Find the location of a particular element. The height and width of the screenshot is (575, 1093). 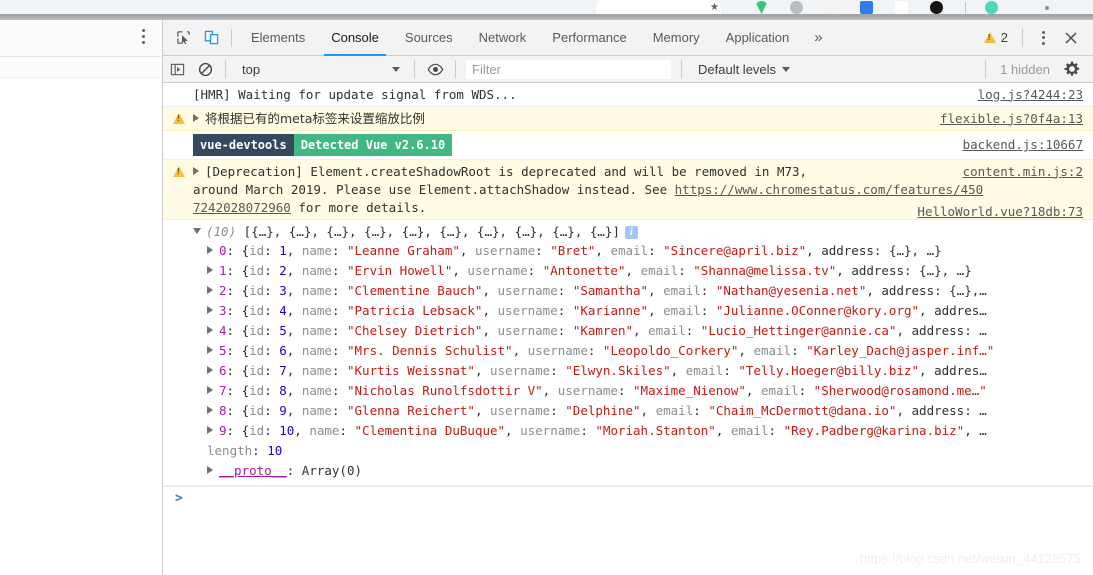

source-link: flexible.js?0f4a:13 is located at coordinates (1011, 119).